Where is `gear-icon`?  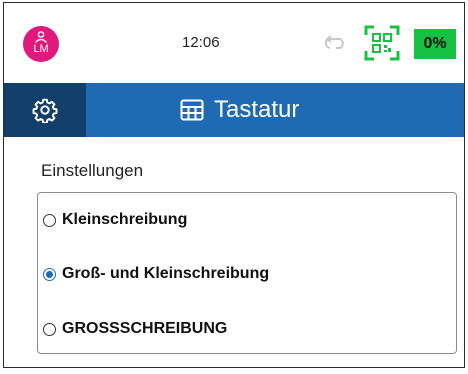 gear-icon is located at coordinates (45, 110).